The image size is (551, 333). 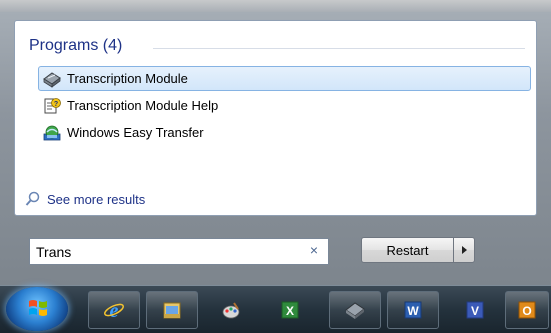 I want to click on programs-group-header: Programs (4), so click(x=75, y=46).